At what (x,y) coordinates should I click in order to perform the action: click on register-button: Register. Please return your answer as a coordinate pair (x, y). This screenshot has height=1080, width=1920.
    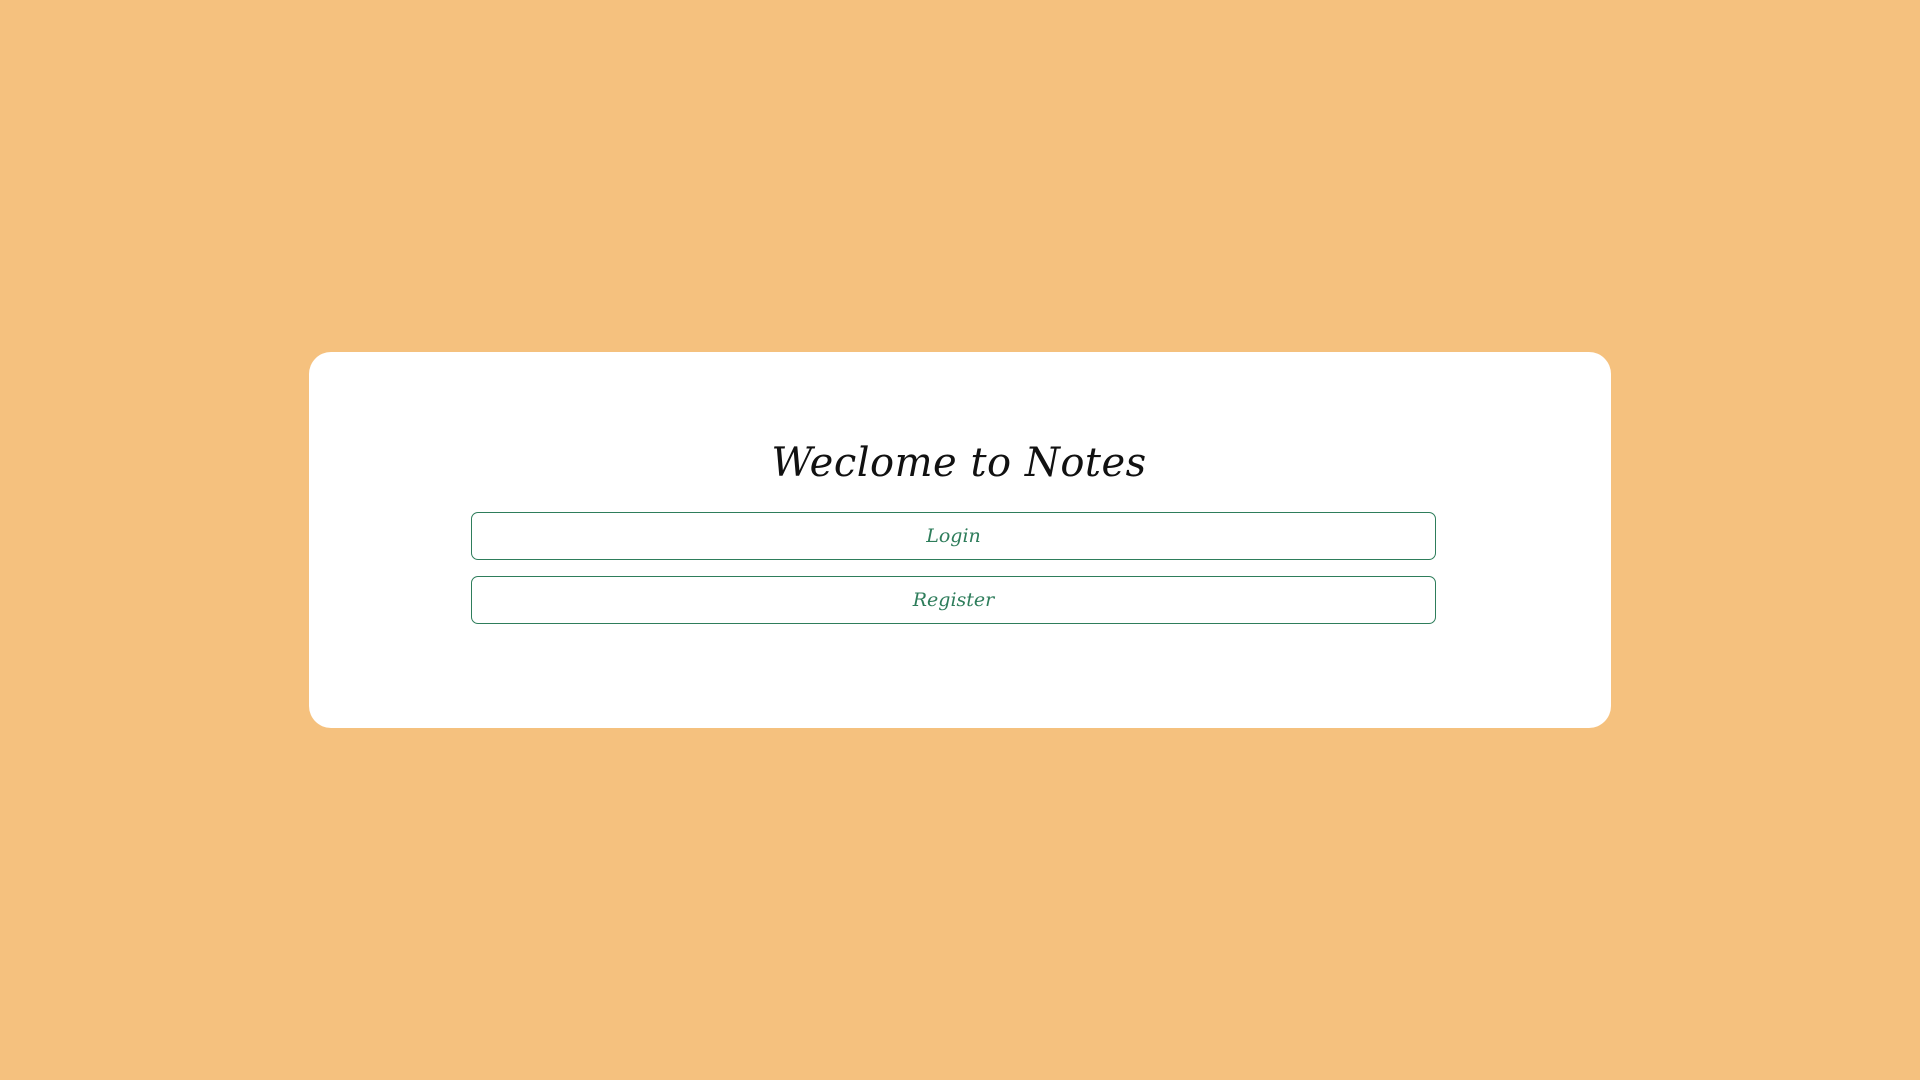
    Looking at the image, I should click on (953, 600).